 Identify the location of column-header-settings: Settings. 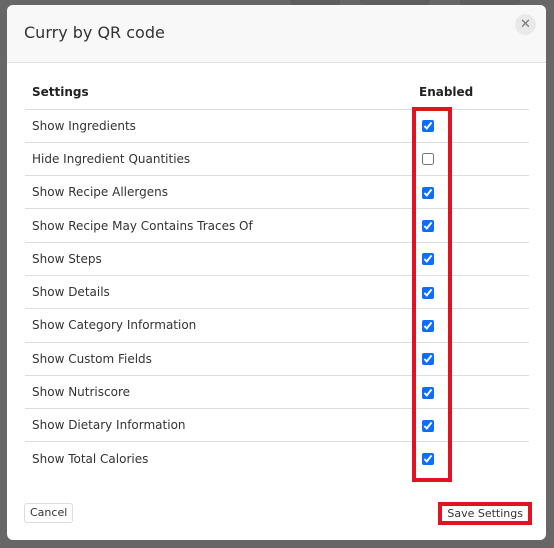
(222, 92).